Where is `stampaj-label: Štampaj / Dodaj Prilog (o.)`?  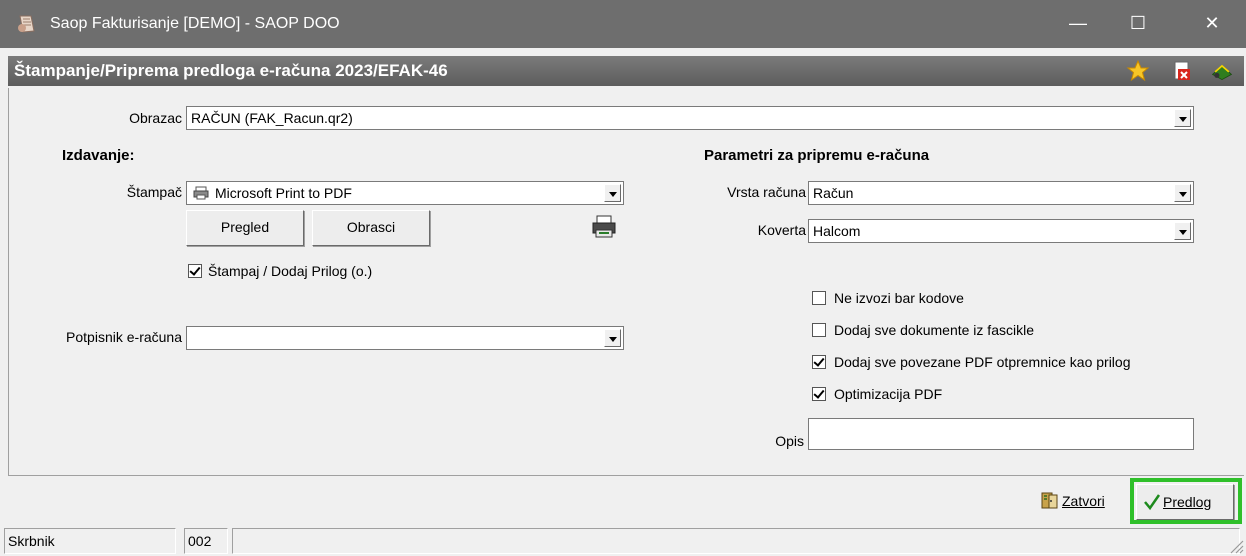
stampaj-label: Štampaj / Dodaj Prilog (o.) is located at coordinates (290, 271).